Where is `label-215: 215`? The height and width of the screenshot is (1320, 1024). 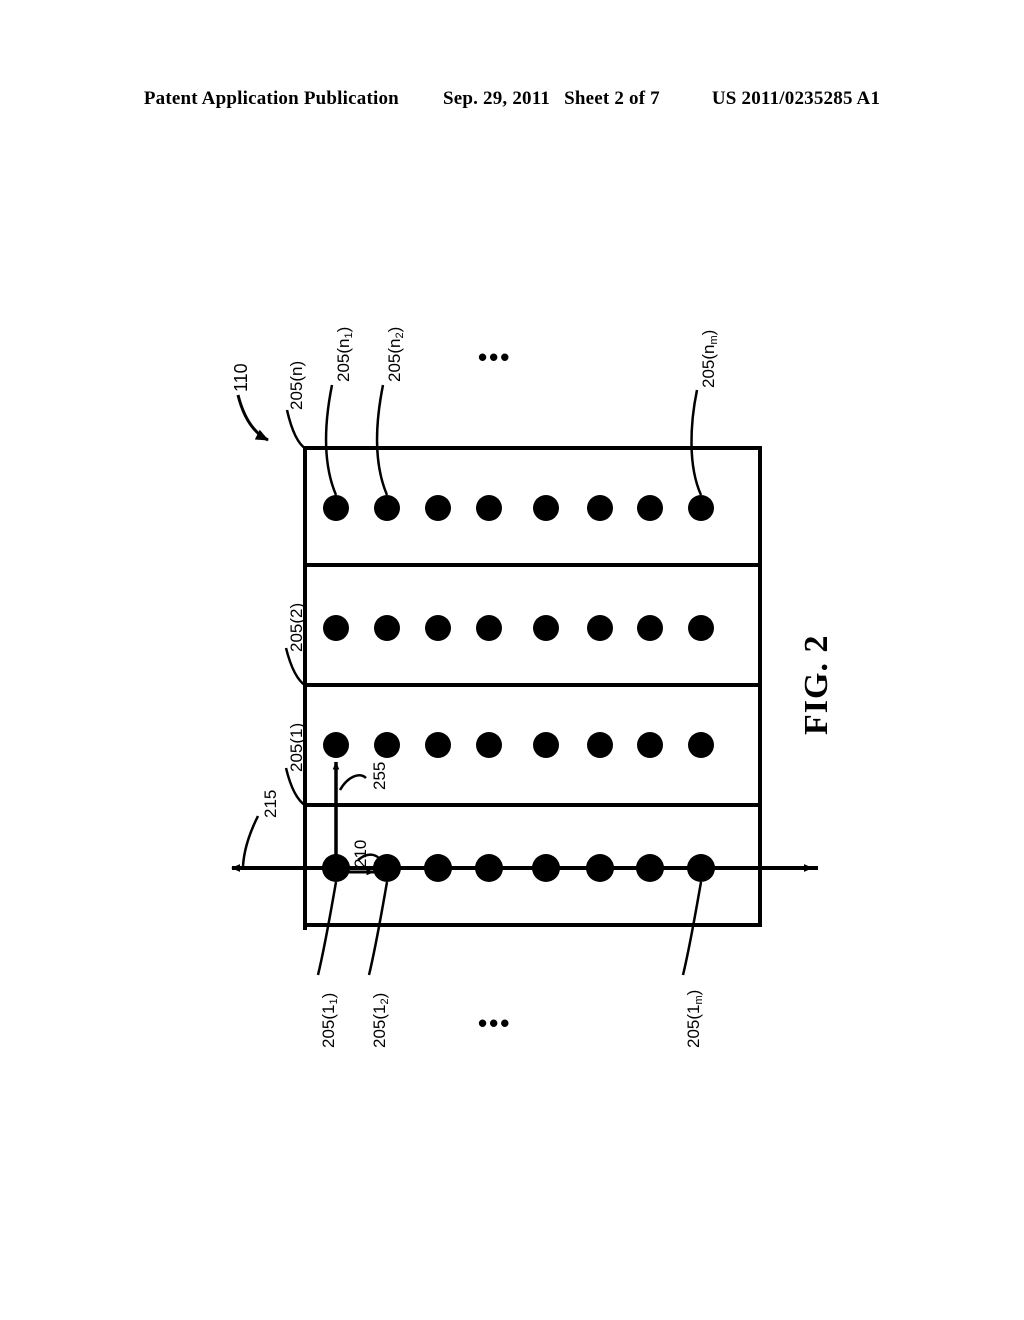
label-215: 215 is located at coordinates (270, 803).